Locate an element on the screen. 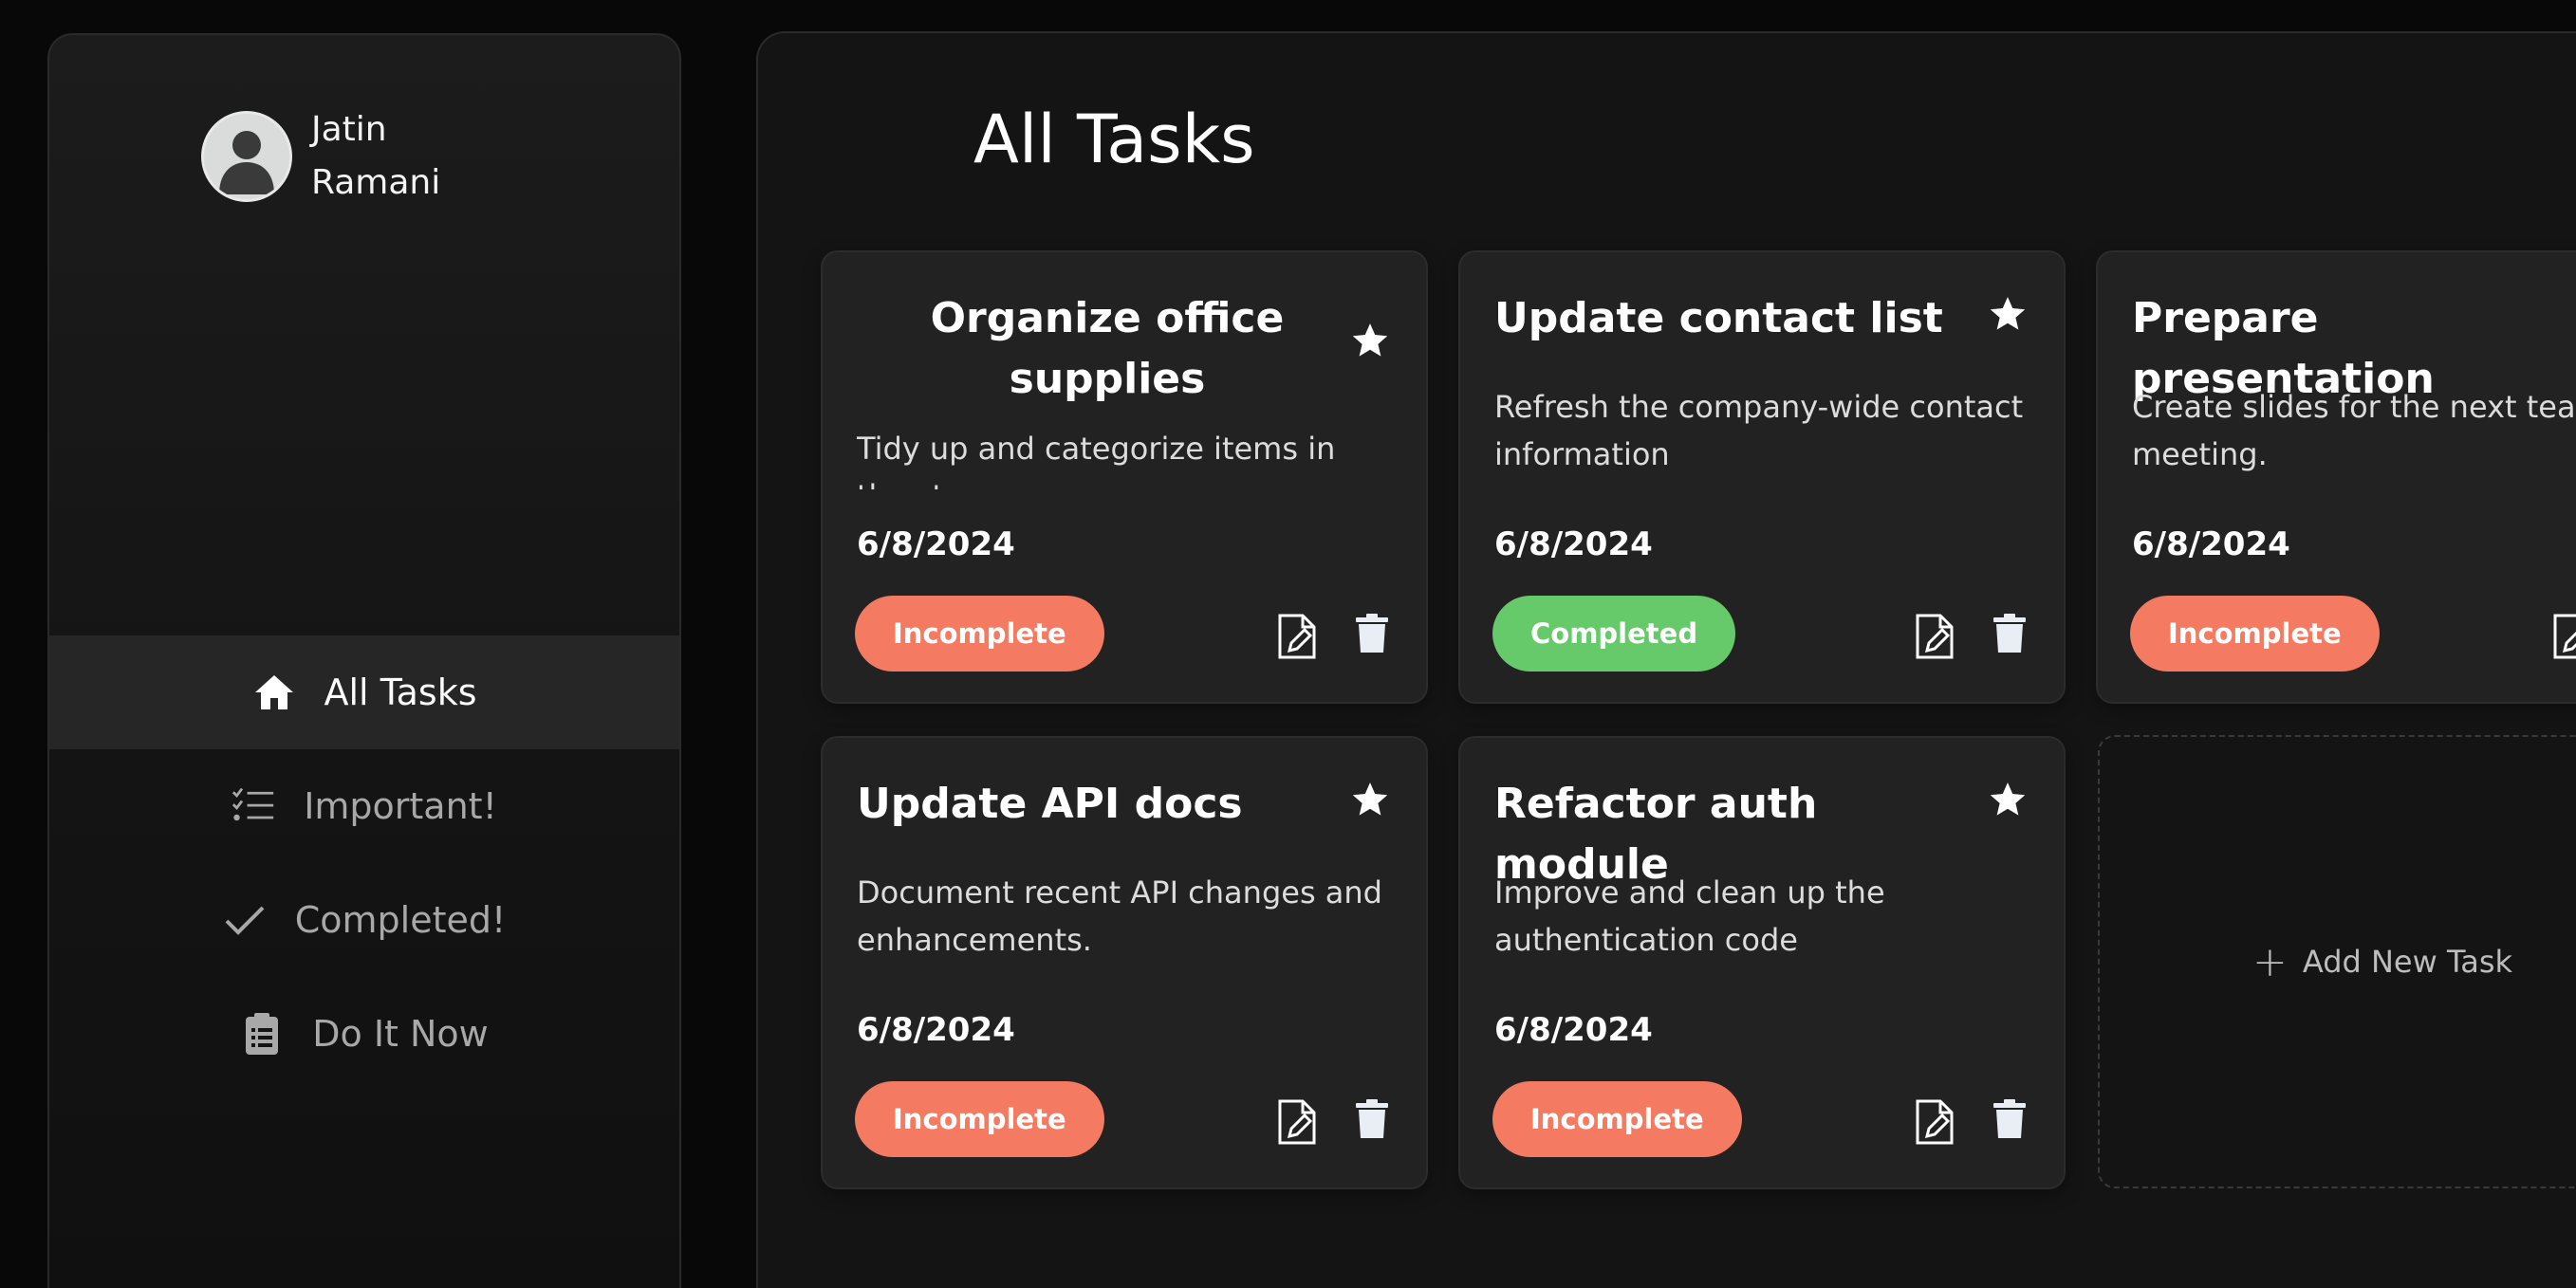  user-profile: Jatin Ramani is located at coordinates (320, 156).